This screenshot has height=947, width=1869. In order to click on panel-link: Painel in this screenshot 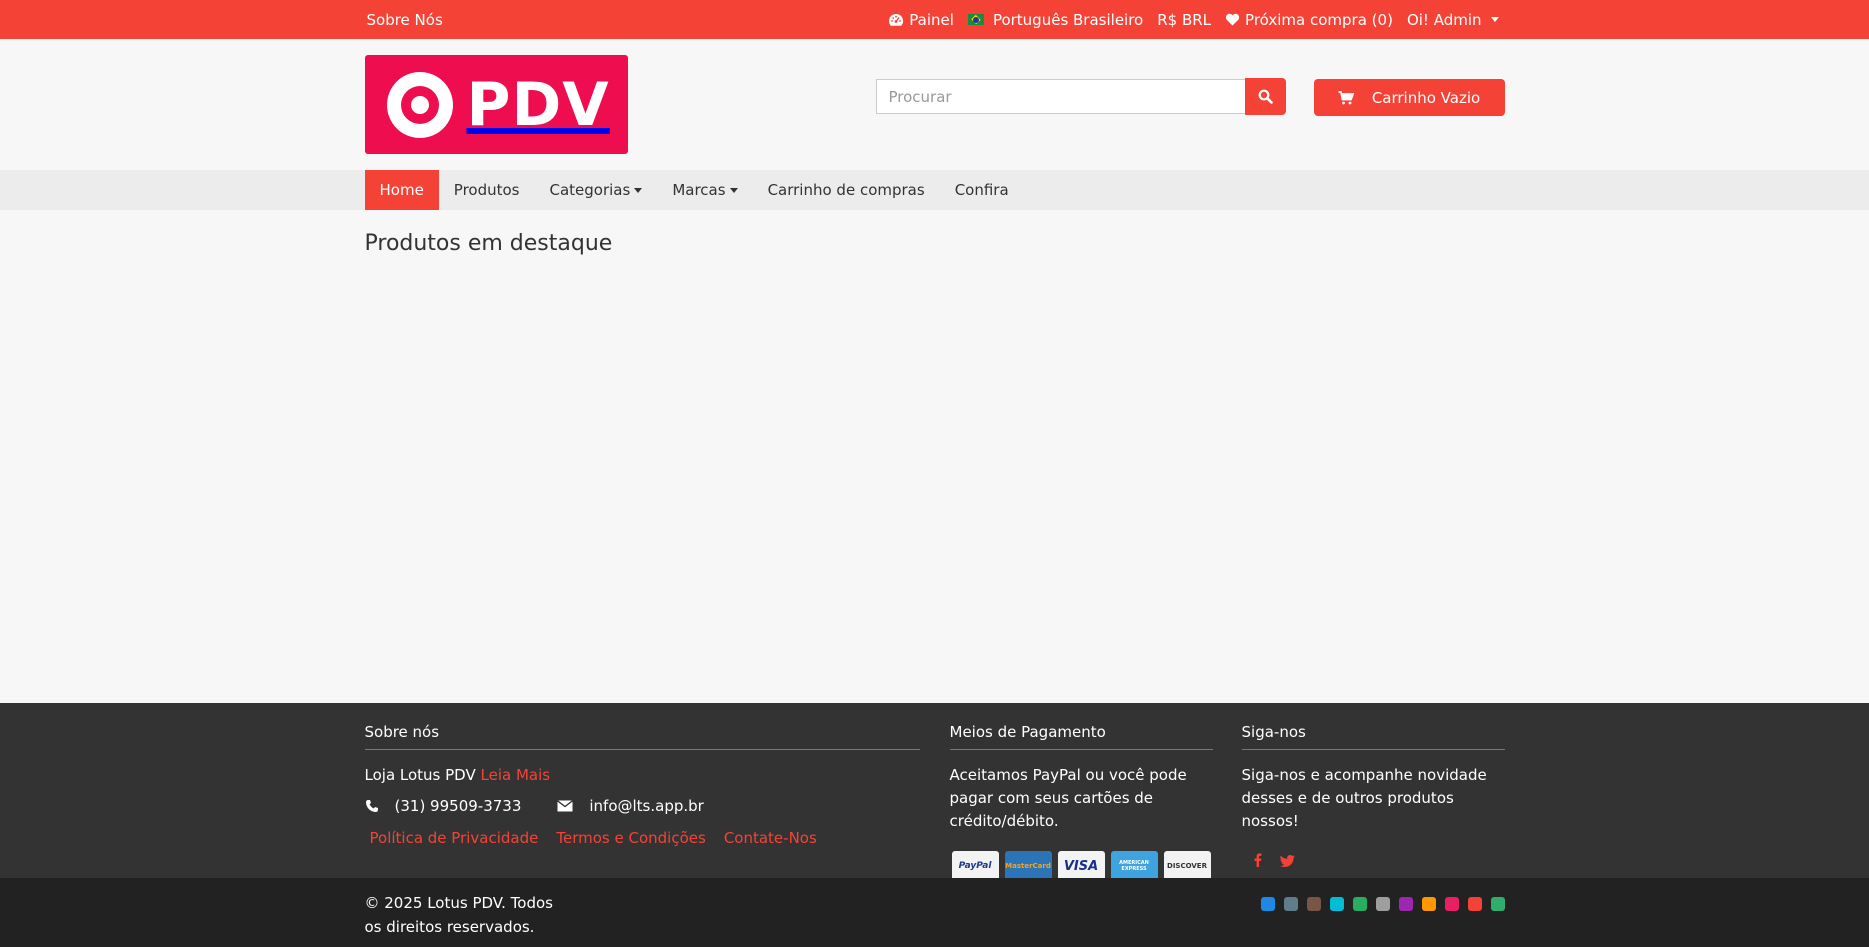, I will do `click(921, 20)`.